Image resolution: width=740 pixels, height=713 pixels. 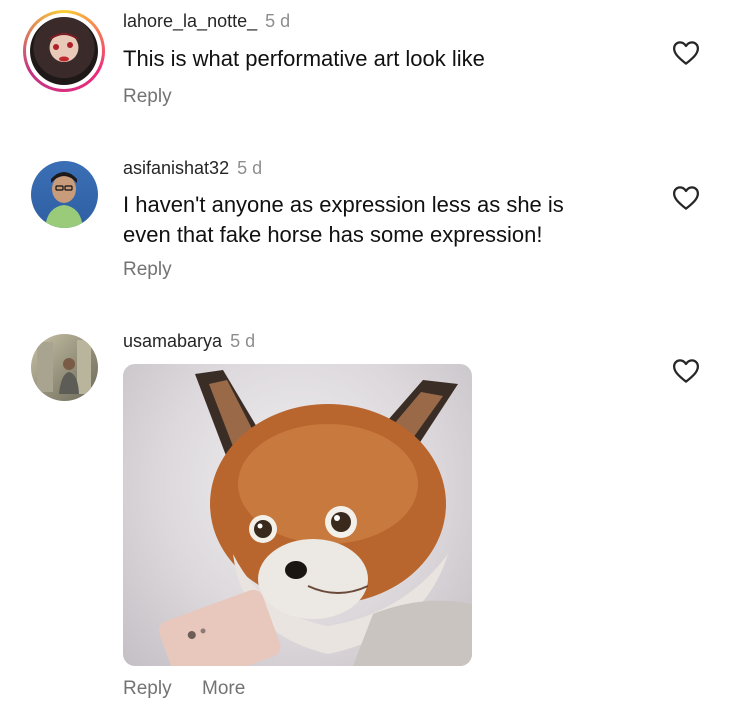 I want to click on story-ring, so click(x=64, y=51).